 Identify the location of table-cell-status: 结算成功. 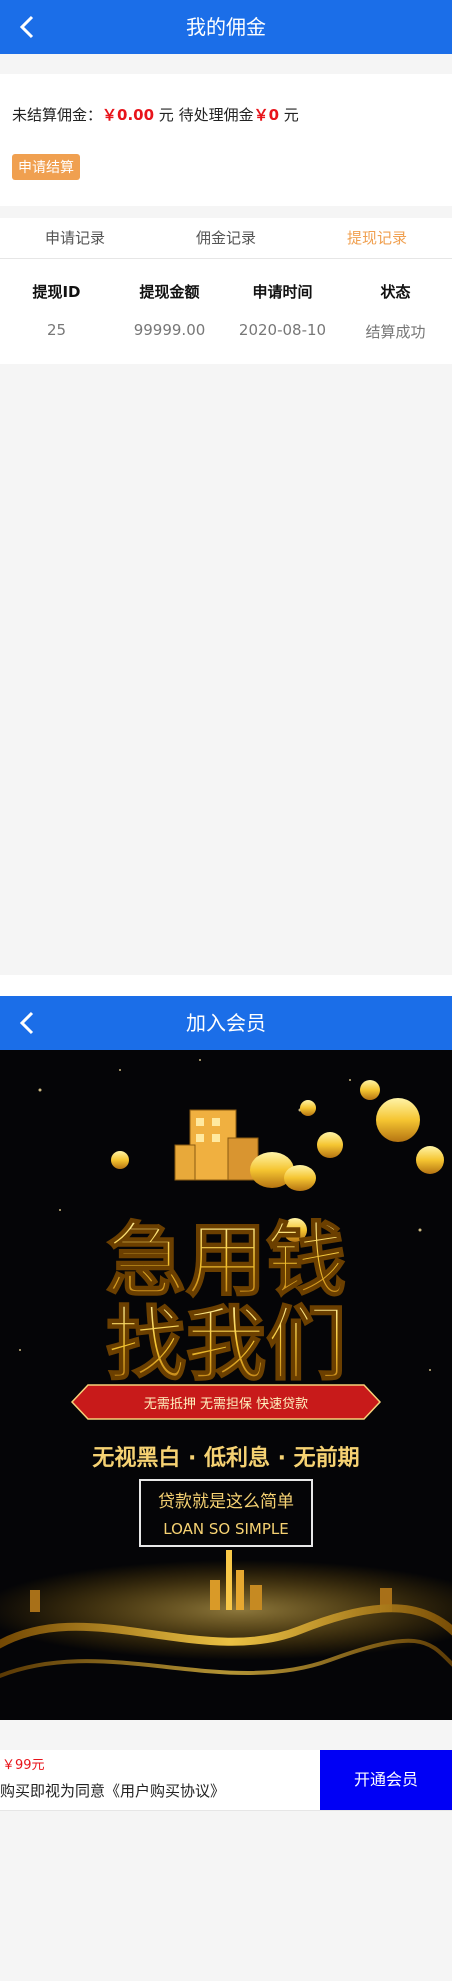
(395, 332).